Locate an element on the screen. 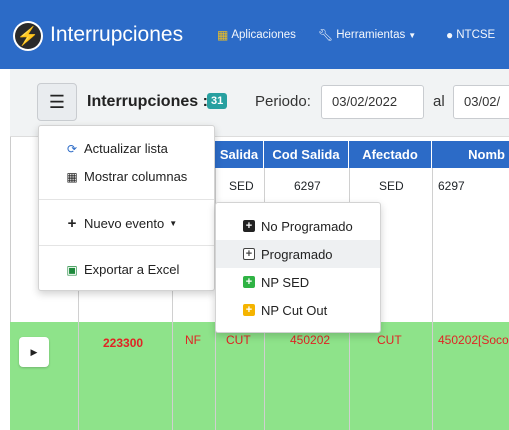  expand-row-button: ▶ is located at coordinates (34, 352).